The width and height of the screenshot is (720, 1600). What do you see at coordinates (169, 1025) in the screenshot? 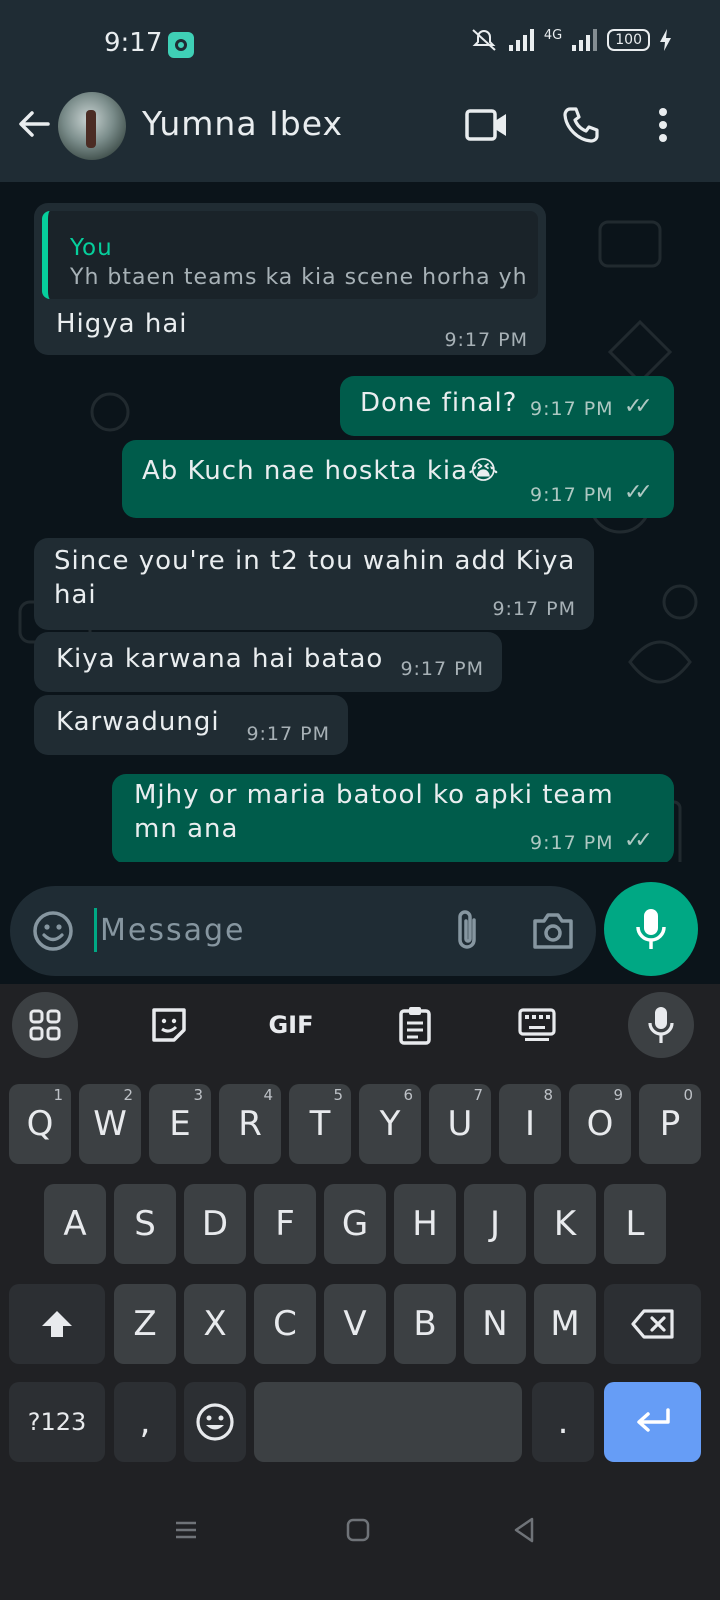
I see `sticker-icon` at bounding box center [169, 1025].